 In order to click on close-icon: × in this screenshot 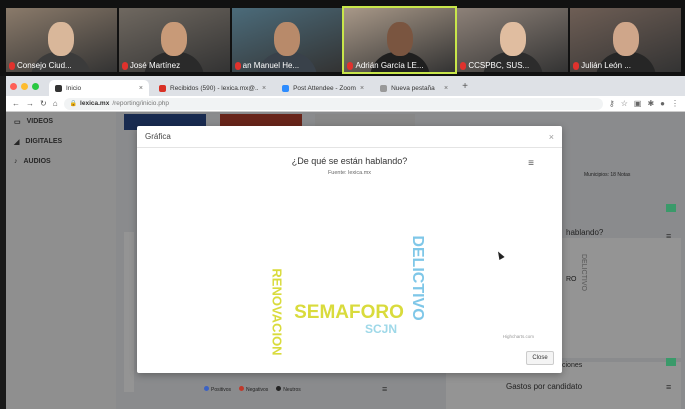, I will do `click(551, 137)`.